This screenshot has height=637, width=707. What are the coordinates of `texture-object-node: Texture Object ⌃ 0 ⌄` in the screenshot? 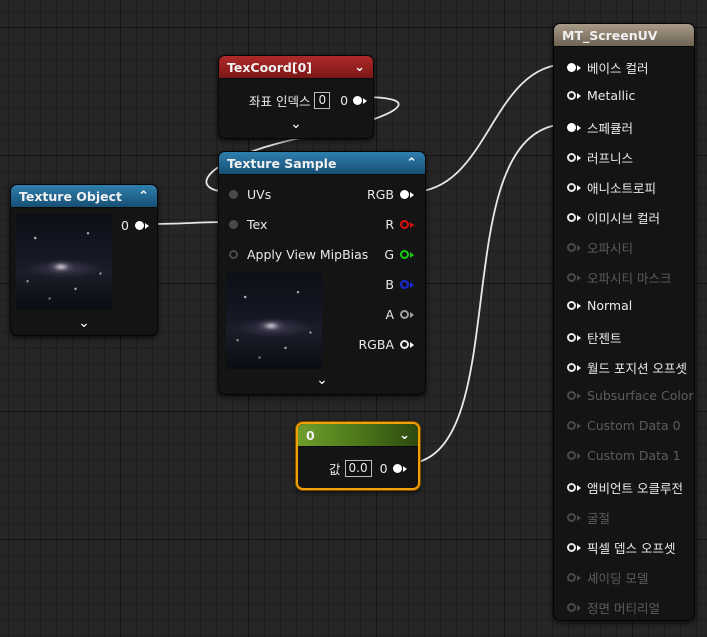 It's located at (84, 260).